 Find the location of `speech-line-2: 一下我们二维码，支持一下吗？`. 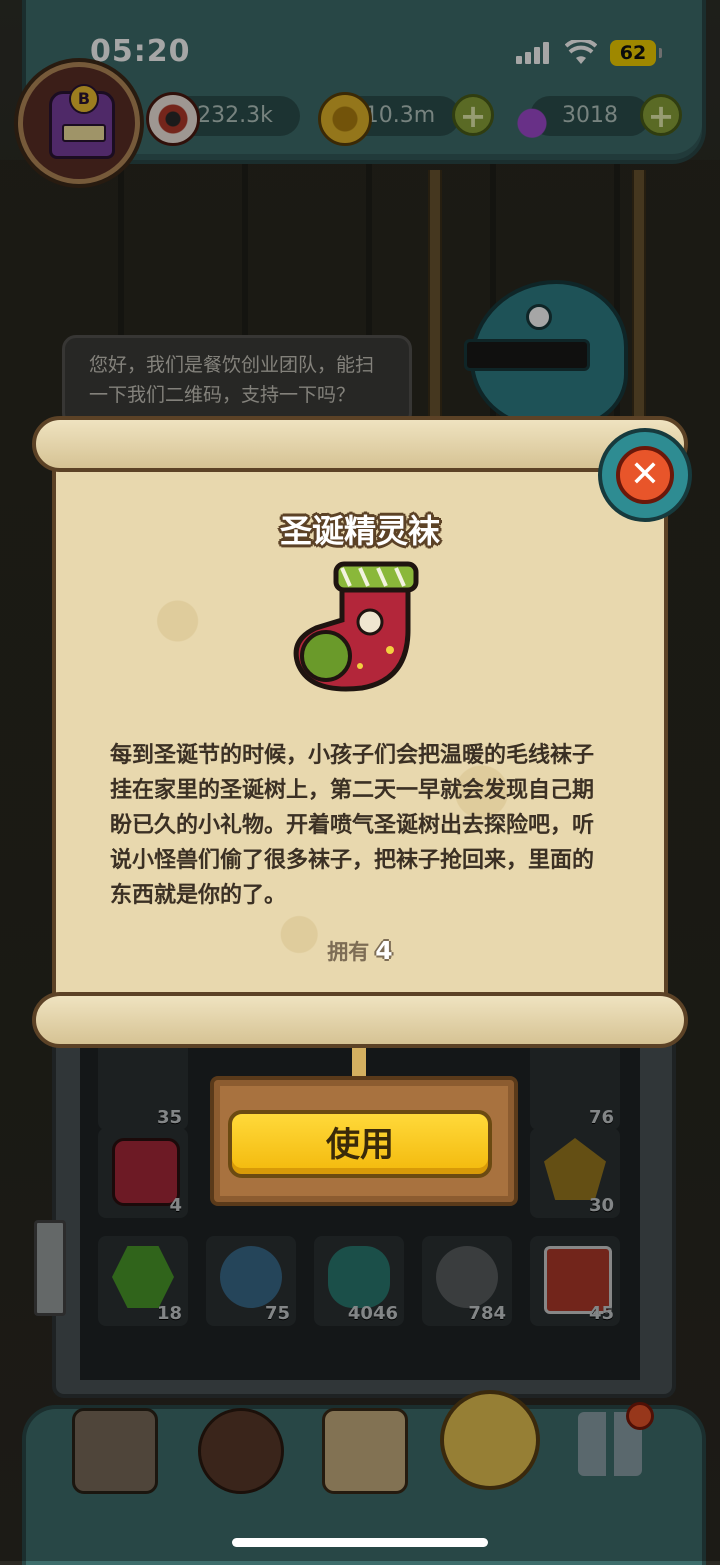

speech-line-2: 一下我们二维码，支持一下吗？ is located at coordinates (222, 395).